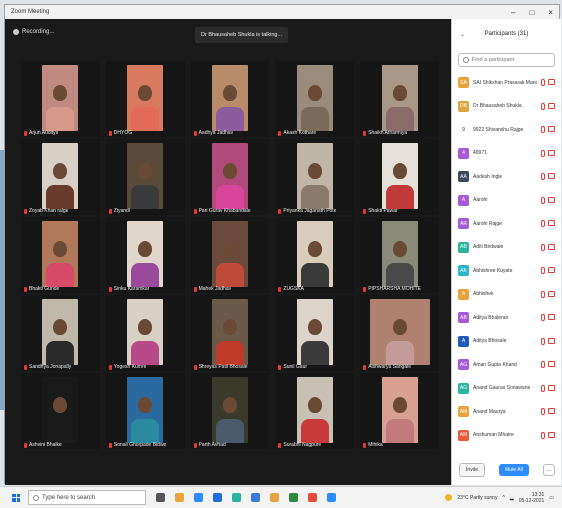 The image size is (562, 508). Describe the element at coordinates (315, 411) in the screenshot. I see `video-tile: Surabhi Nagpure` at that location.